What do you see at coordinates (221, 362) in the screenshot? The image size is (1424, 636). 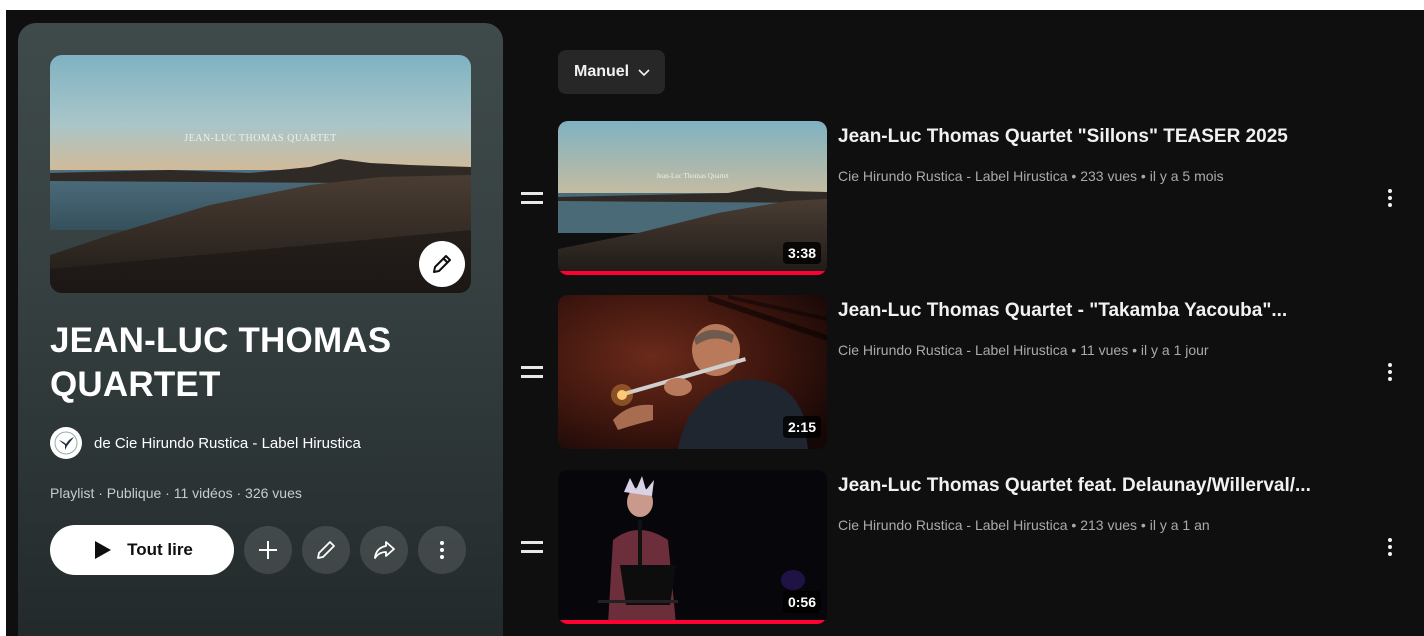 I see `playlist-title: JEAN-LUC THOMAS QUARTET` at bounding box center [221, 362].